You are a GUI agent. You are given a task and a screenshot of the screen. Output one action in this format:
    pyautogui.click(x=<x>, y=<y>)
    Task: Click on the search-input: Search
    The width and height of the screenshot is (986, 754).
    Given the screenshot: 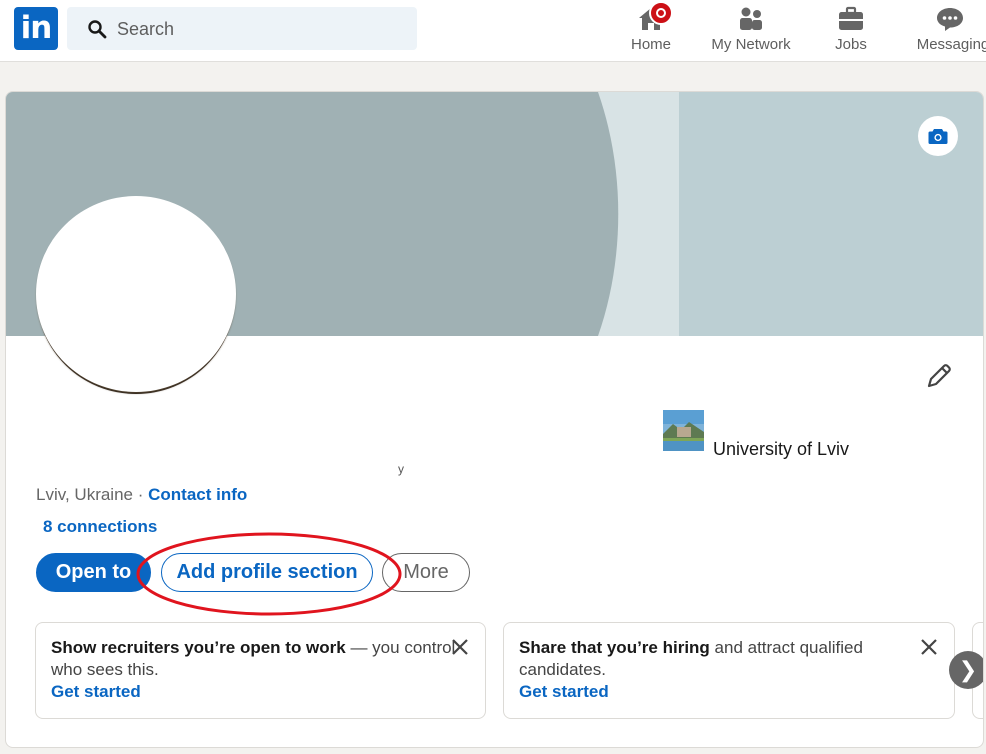 What is the action you would take?
    pyautogui.click(x=242, y=28)
    